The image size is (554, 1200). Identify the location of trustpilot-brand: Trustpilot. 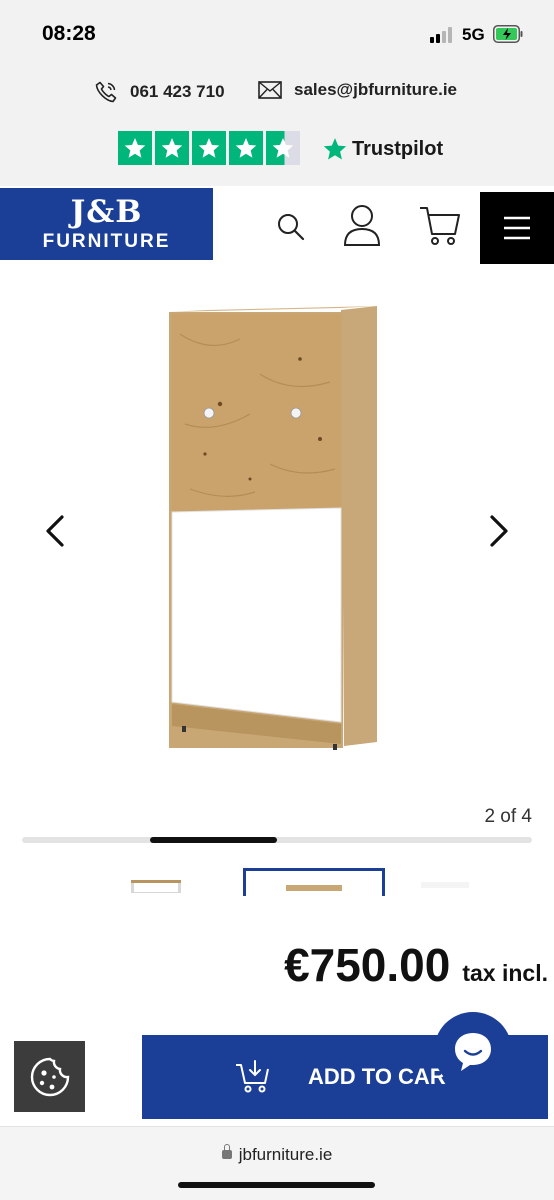
(398, 148).